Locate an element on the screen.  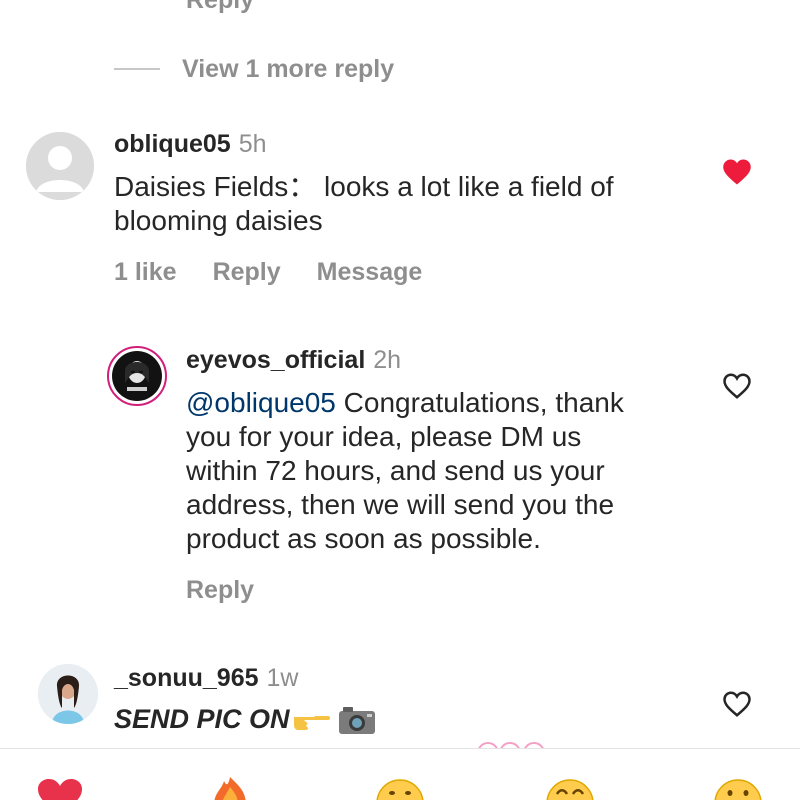
comment-time: 2h is located at coordinates (387, 360).